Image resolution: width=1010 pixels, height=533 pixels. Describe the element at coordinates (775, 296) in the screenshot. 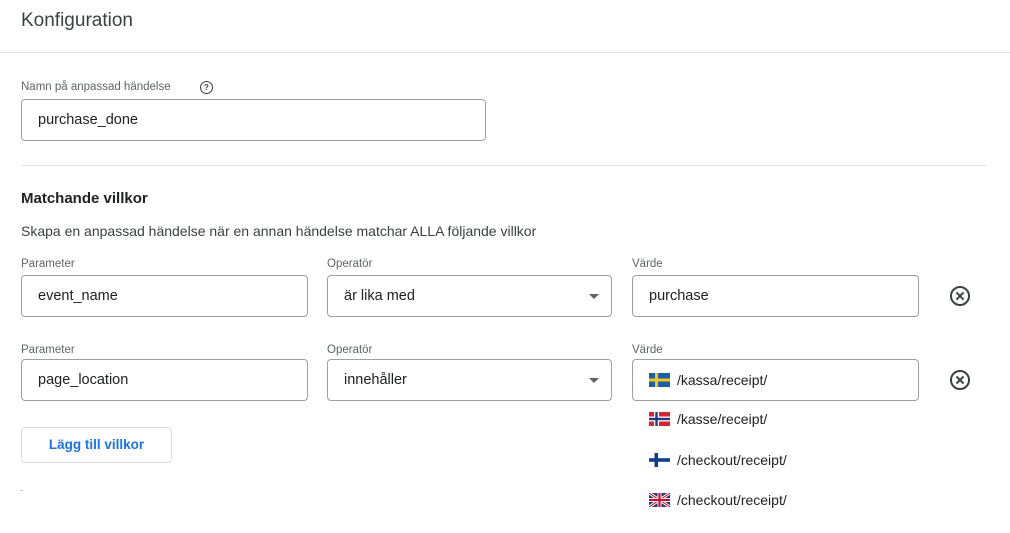

I see `value-input: purchase` at that location.